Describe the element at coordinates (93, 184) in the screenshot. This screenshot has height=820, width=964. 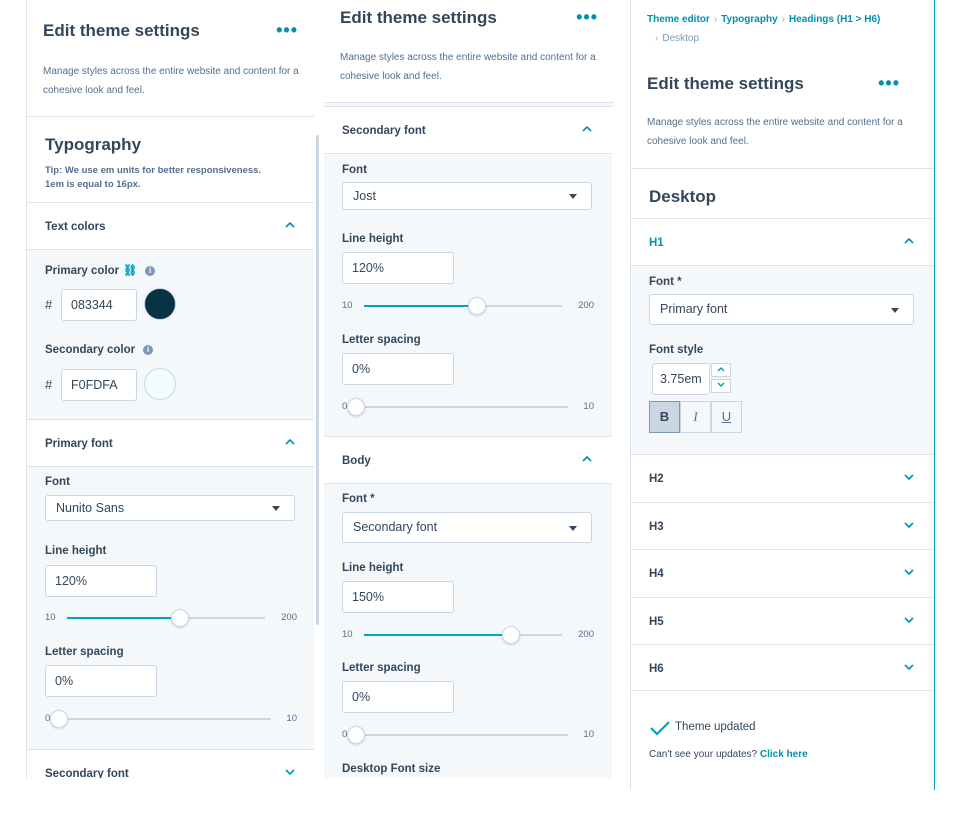
I see `tip-line-2: 1em is equal to 16px.` at that location.